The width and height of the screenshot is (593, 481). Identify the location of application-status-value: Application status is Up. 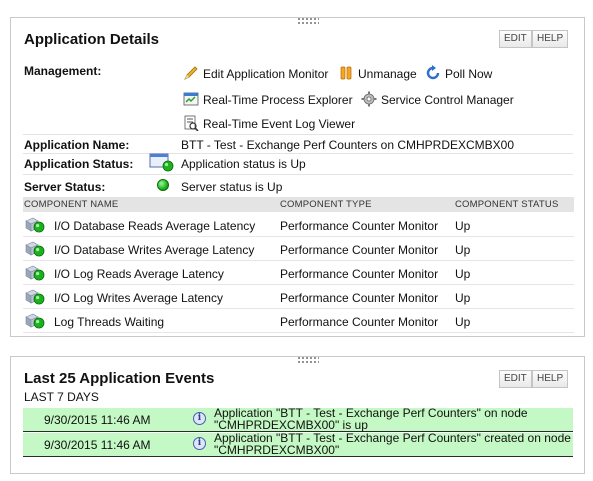
(243, 164).